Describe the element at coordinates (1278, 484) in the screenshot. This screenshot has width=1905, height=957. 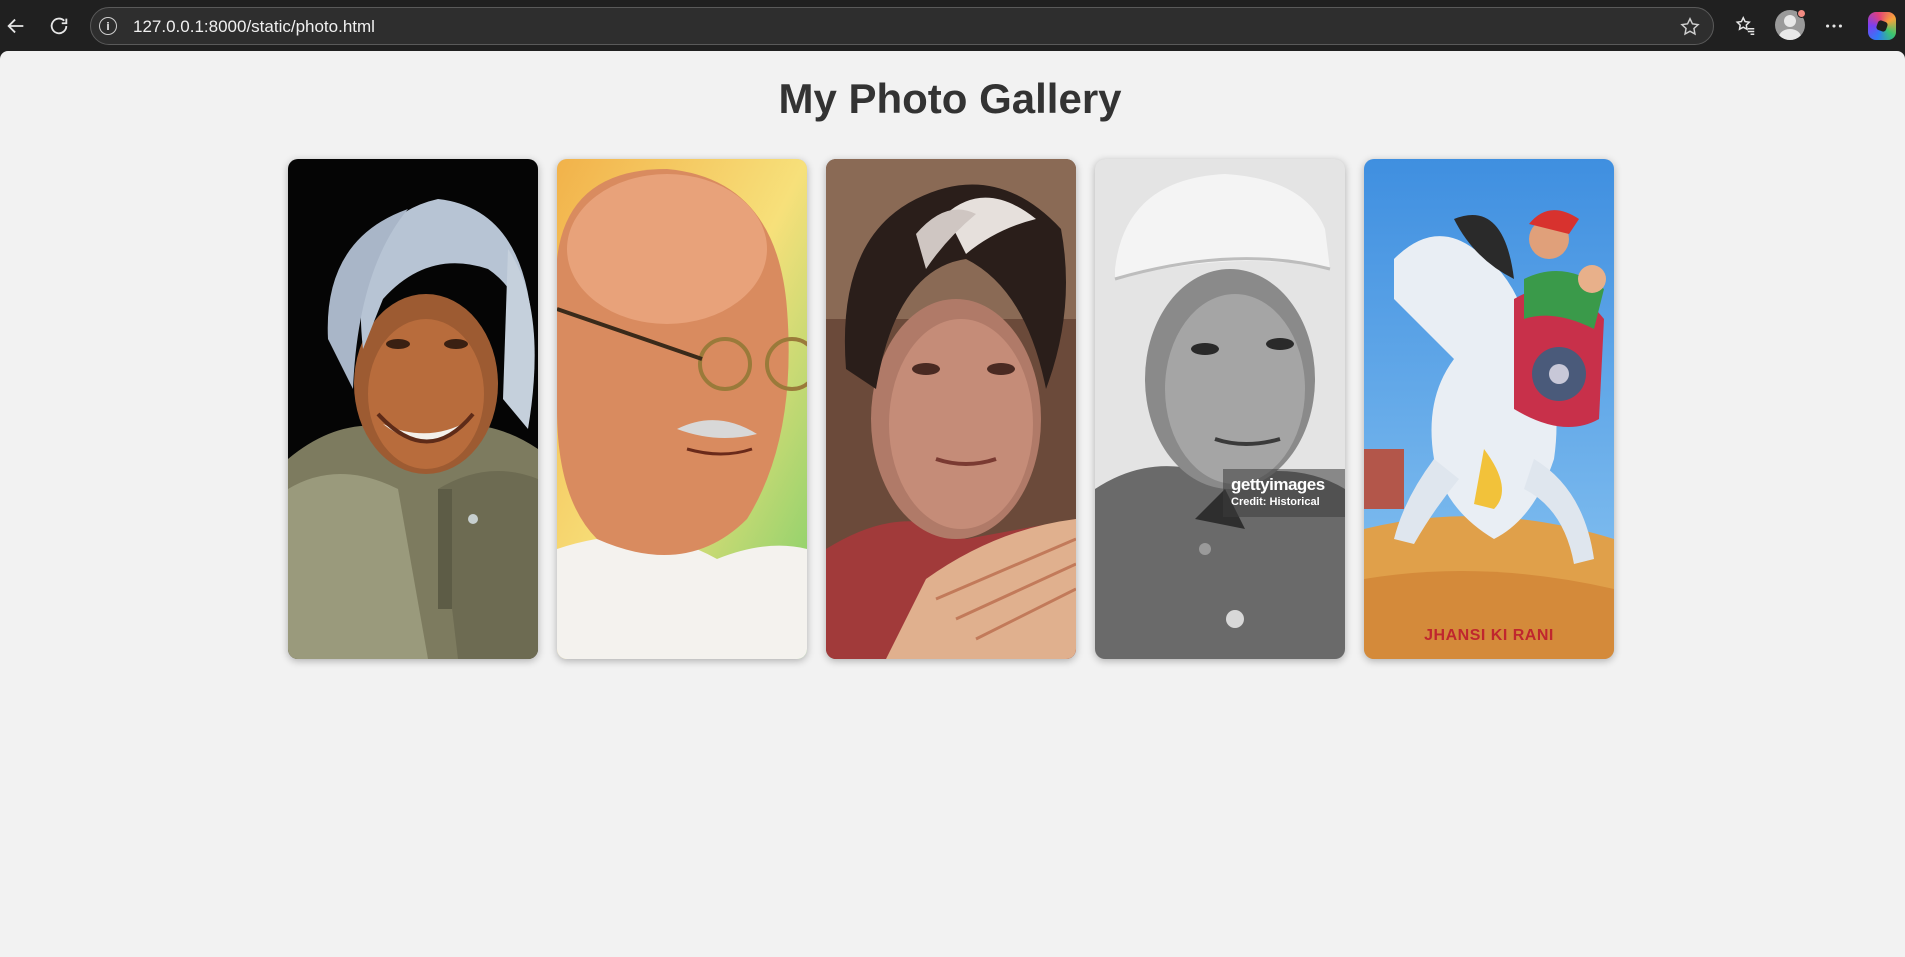
I see `watermark-brand: gettyimages` at that location.